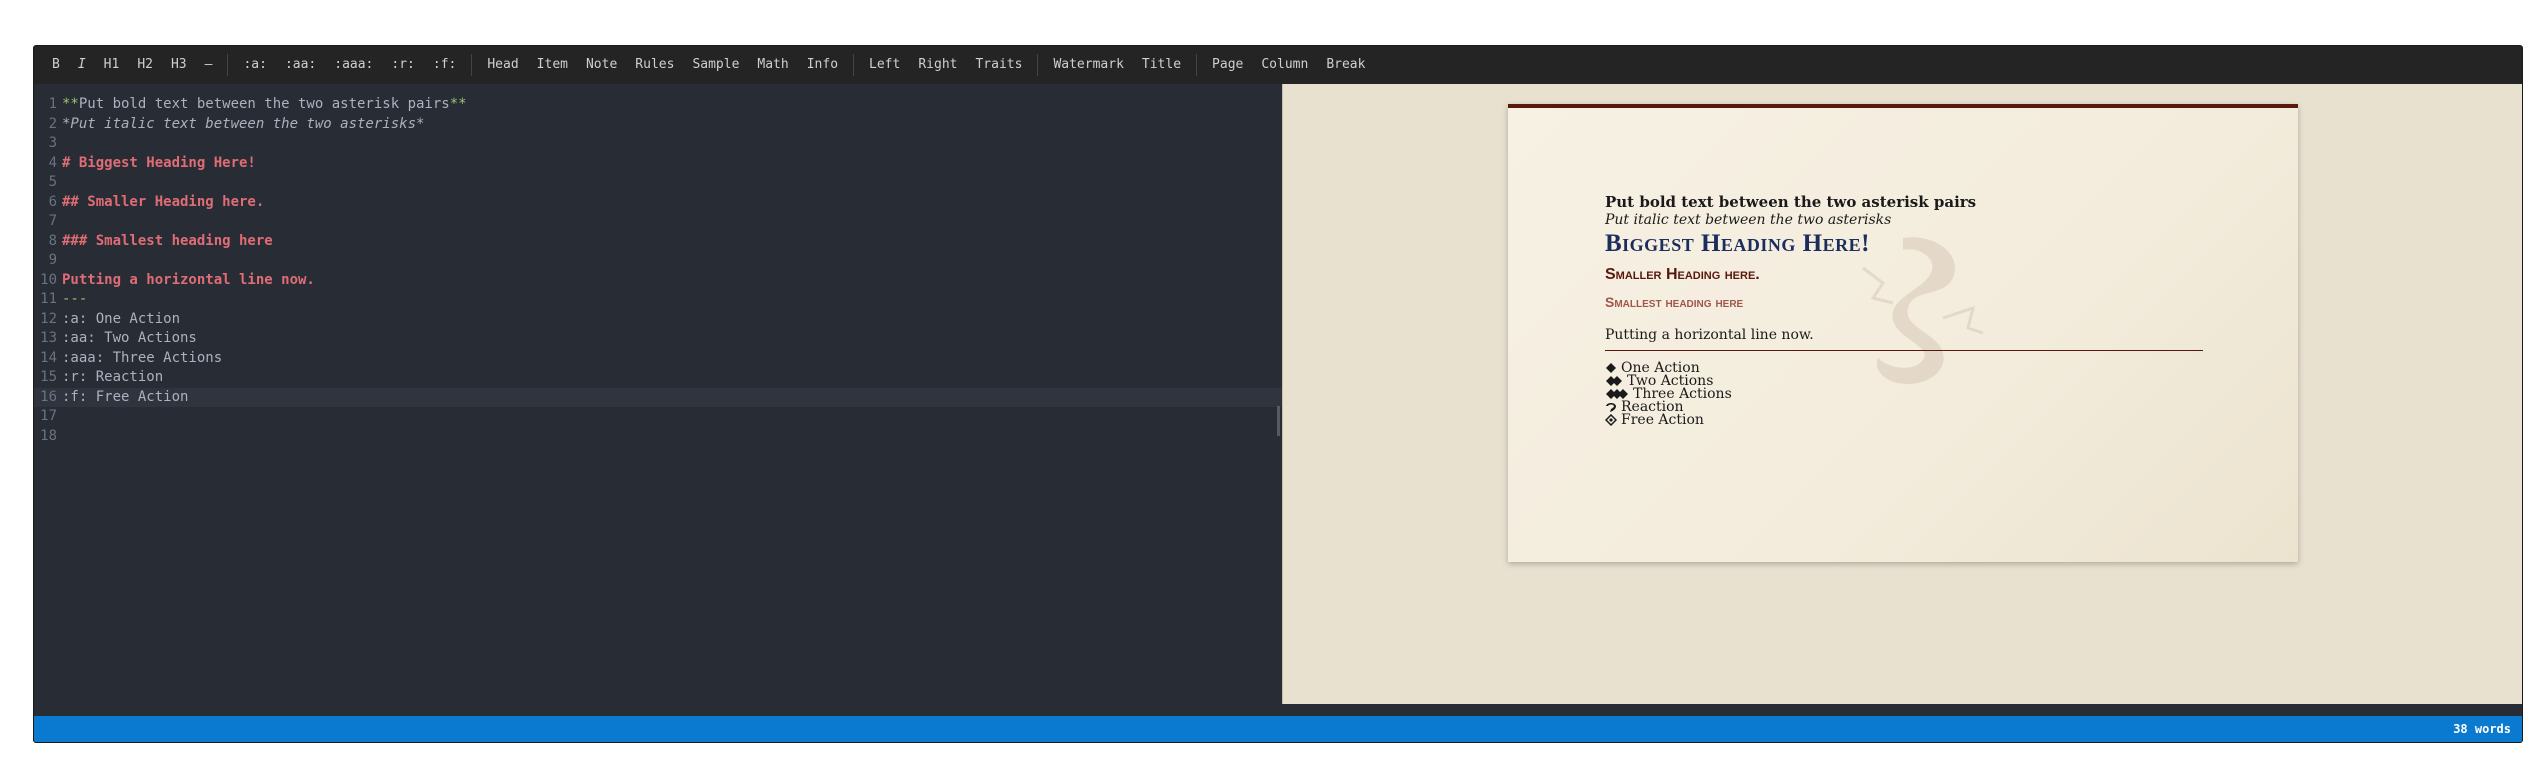  Describe the element at coordinates (353, 65) in the screenshot. I see `three-actions-button: :aaa:` at that location.